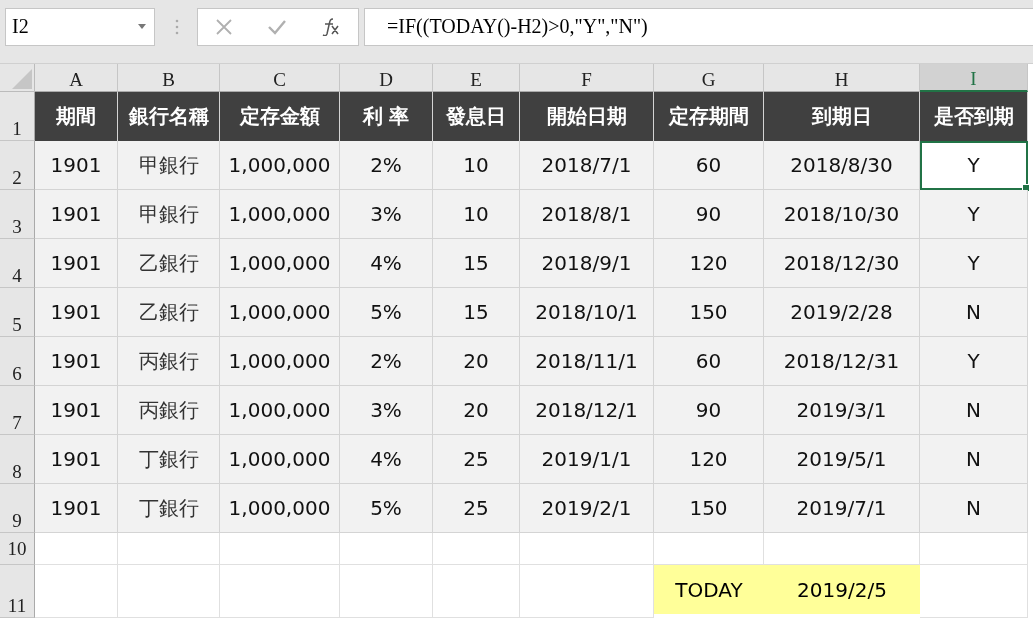 This screenshot has height=618, width=1033. Describe the element at coordinates (76, 78) in the screenshot. I see `column-header: A` at that location.